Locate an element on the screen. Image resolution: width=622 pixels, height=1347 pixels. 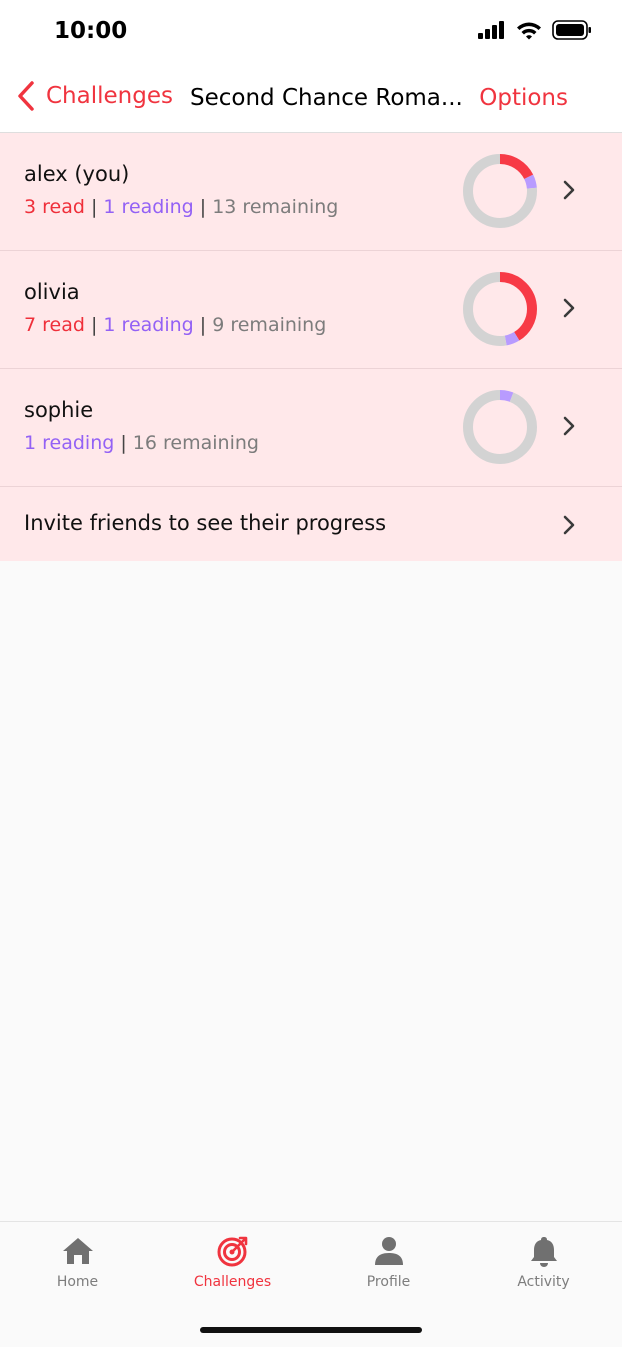
member-stats: 1 reading | 16 remaining is located at coordinates (141, 443).